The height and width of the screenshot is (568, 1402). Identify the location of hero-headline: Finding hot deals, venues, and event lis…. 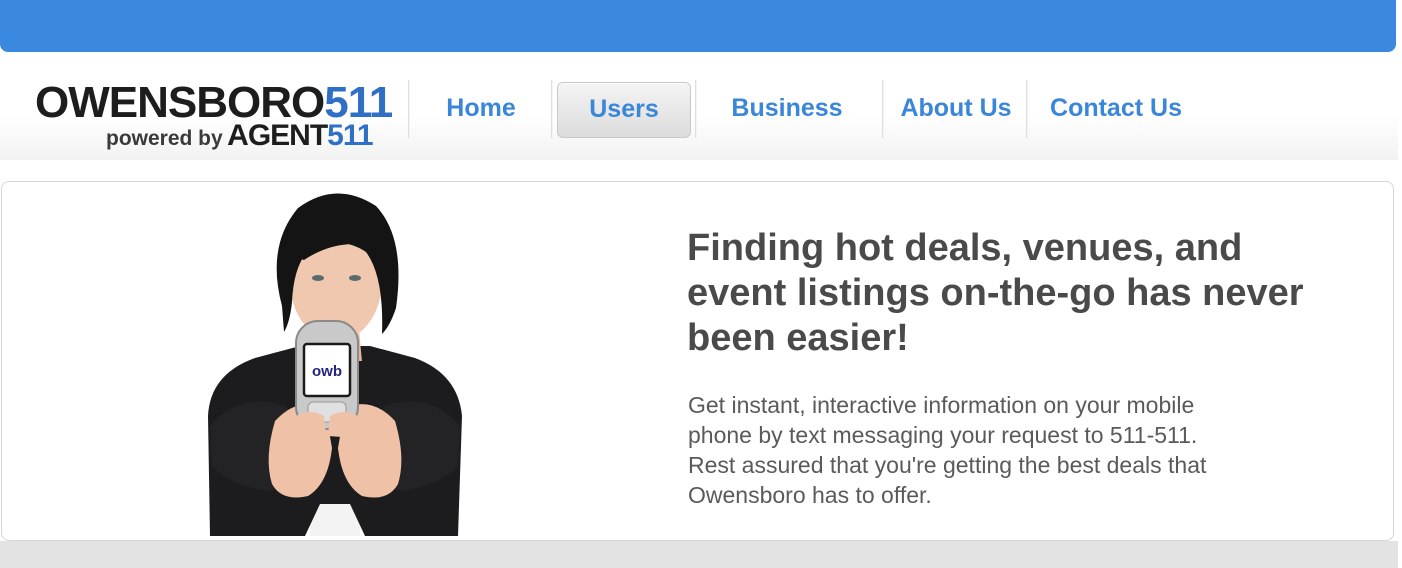
(995, 293).